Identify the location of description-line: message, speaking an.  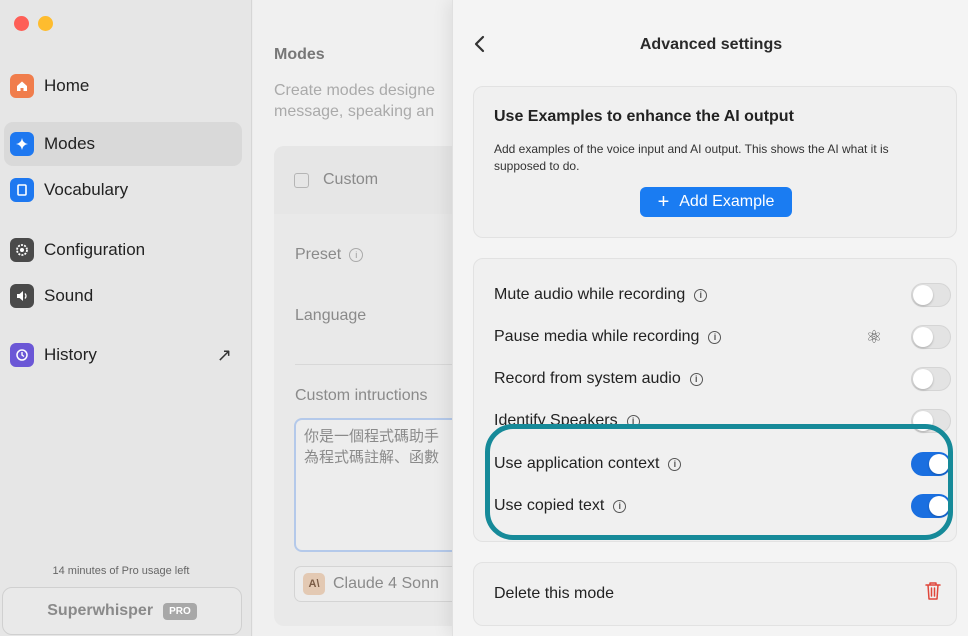
(354, 111).